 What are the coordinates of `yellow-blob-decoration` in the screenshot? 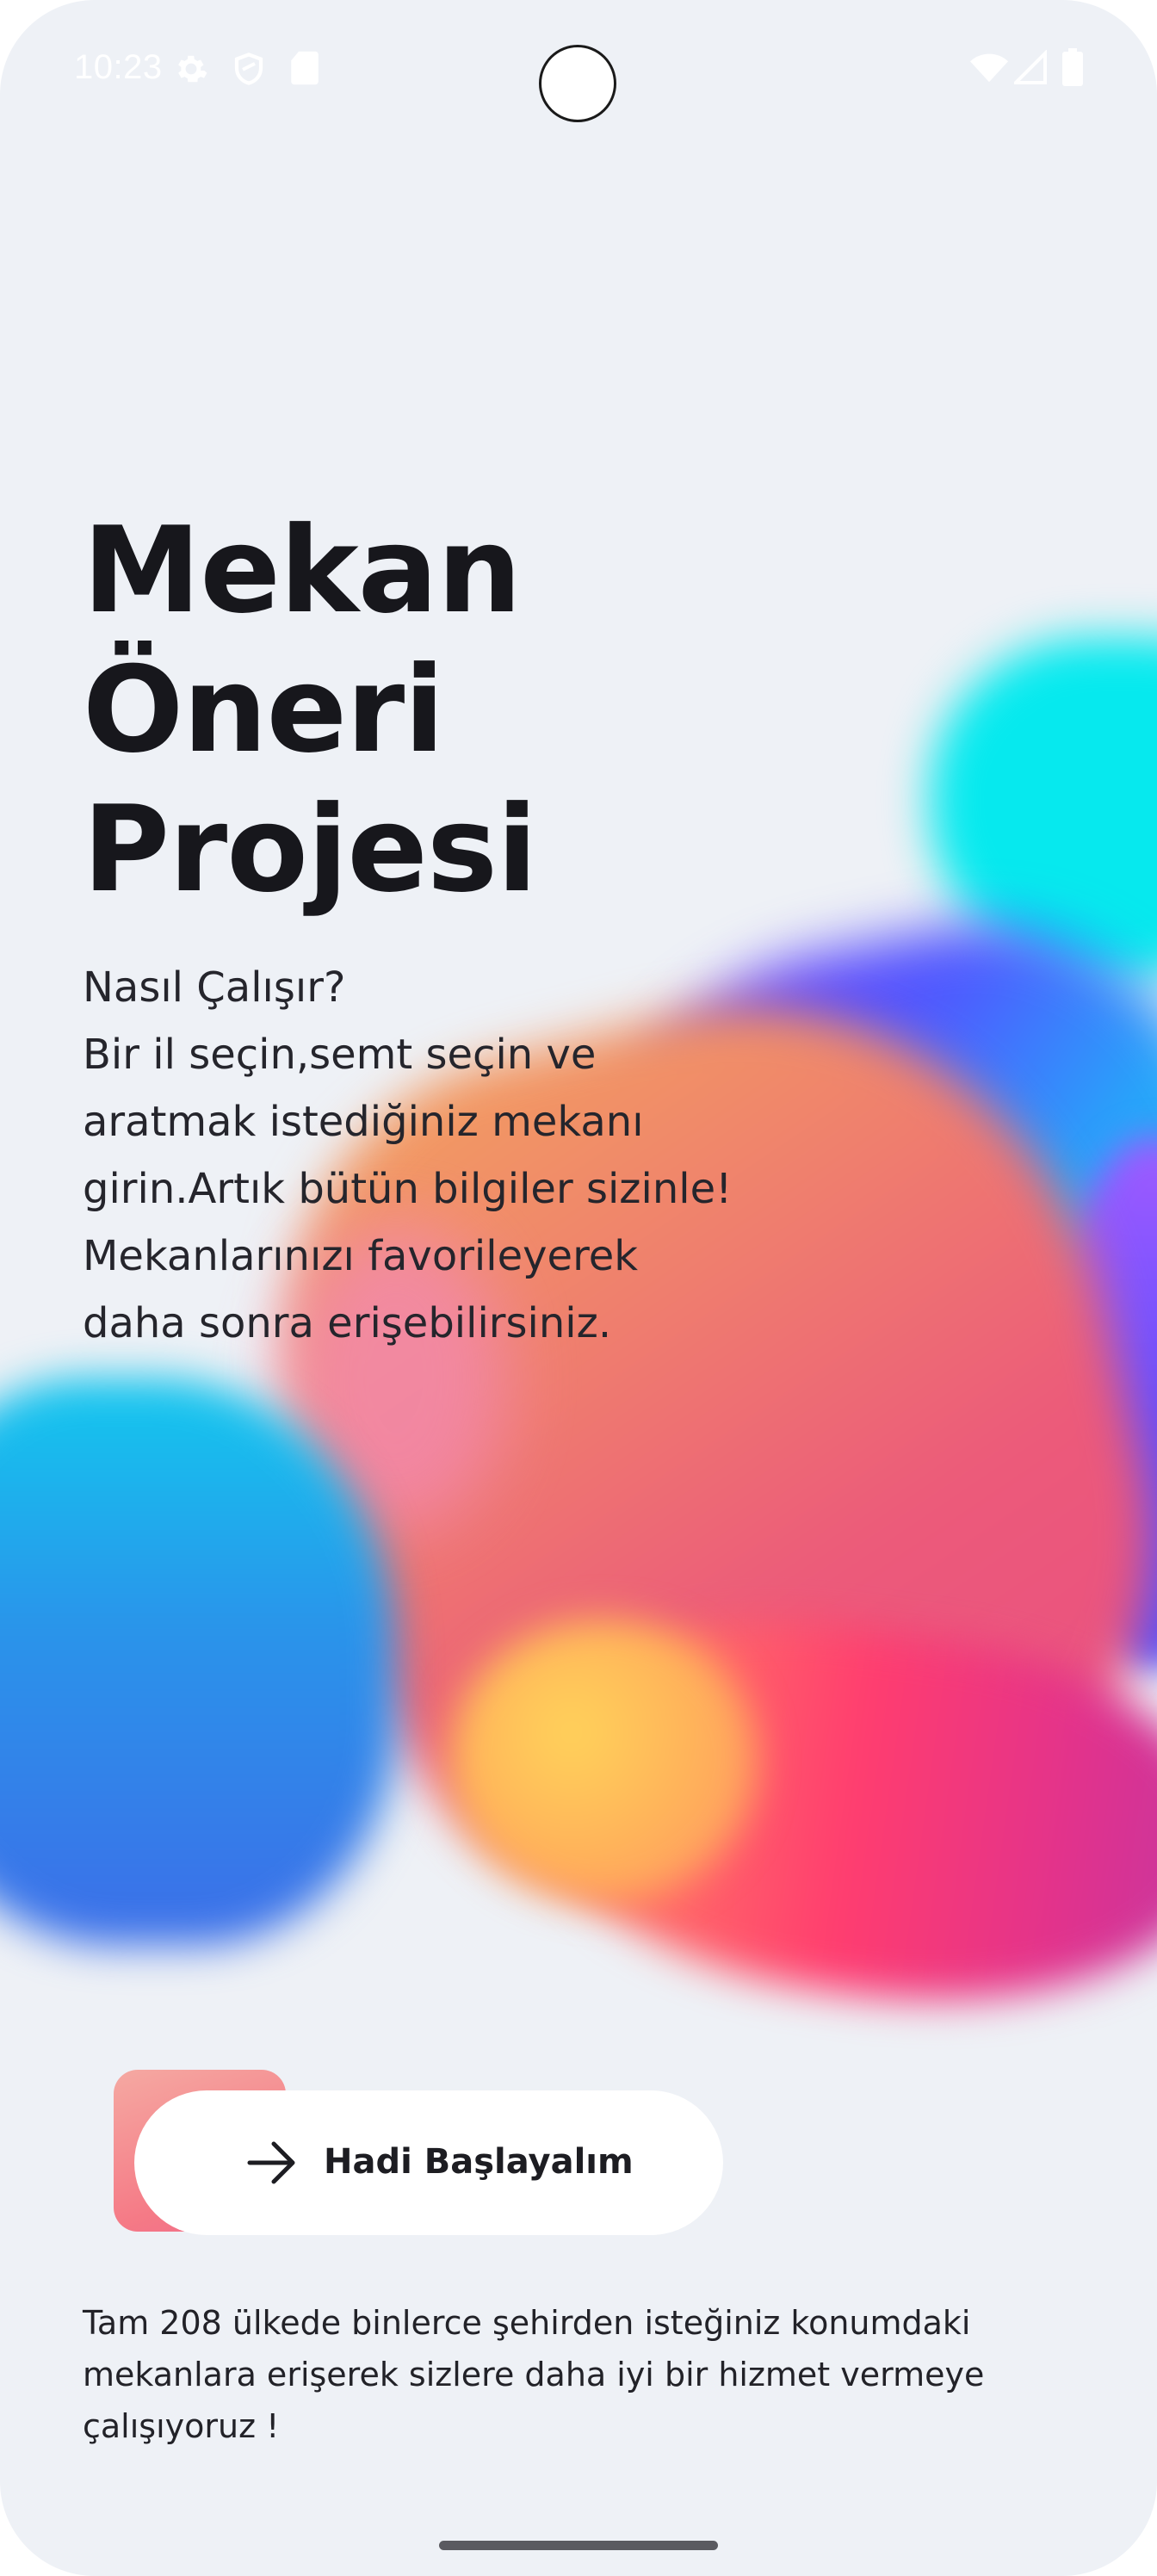 It's located at (603, 1761).